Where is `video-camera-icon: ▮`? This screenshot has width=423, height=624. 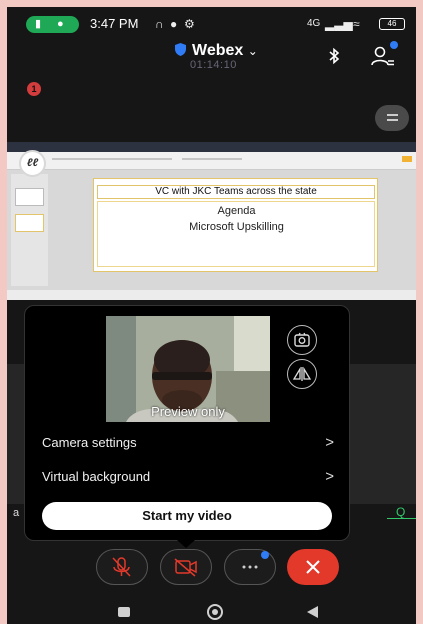
video-camera-icon: ▮ is located at coordinates (38, 24).